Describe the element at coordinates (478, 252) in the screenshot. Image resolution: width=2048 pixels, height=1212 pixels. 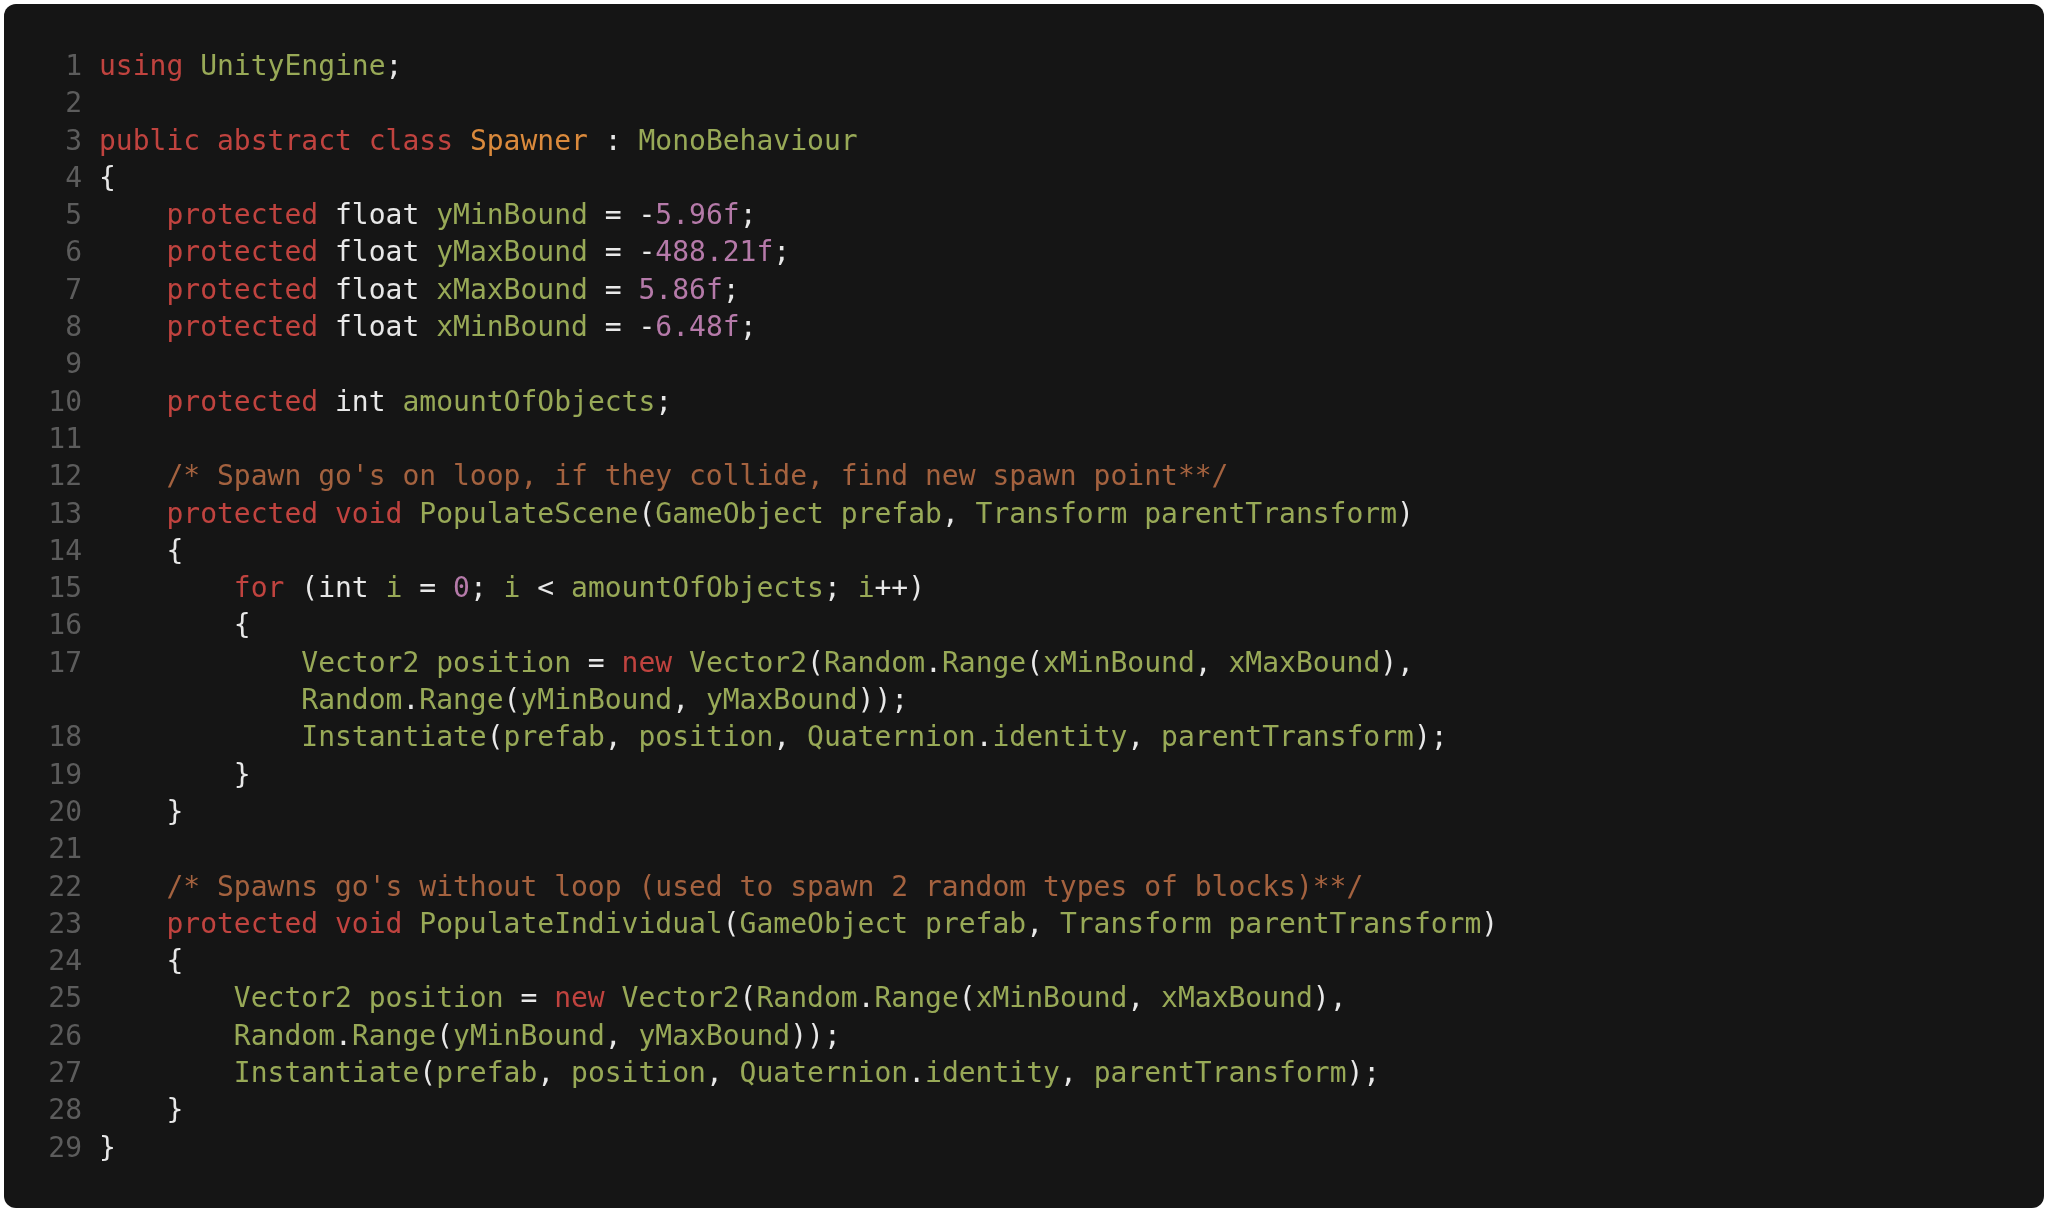
I see `code-line: protected float yMaxBound = -488.21f;` at that location.